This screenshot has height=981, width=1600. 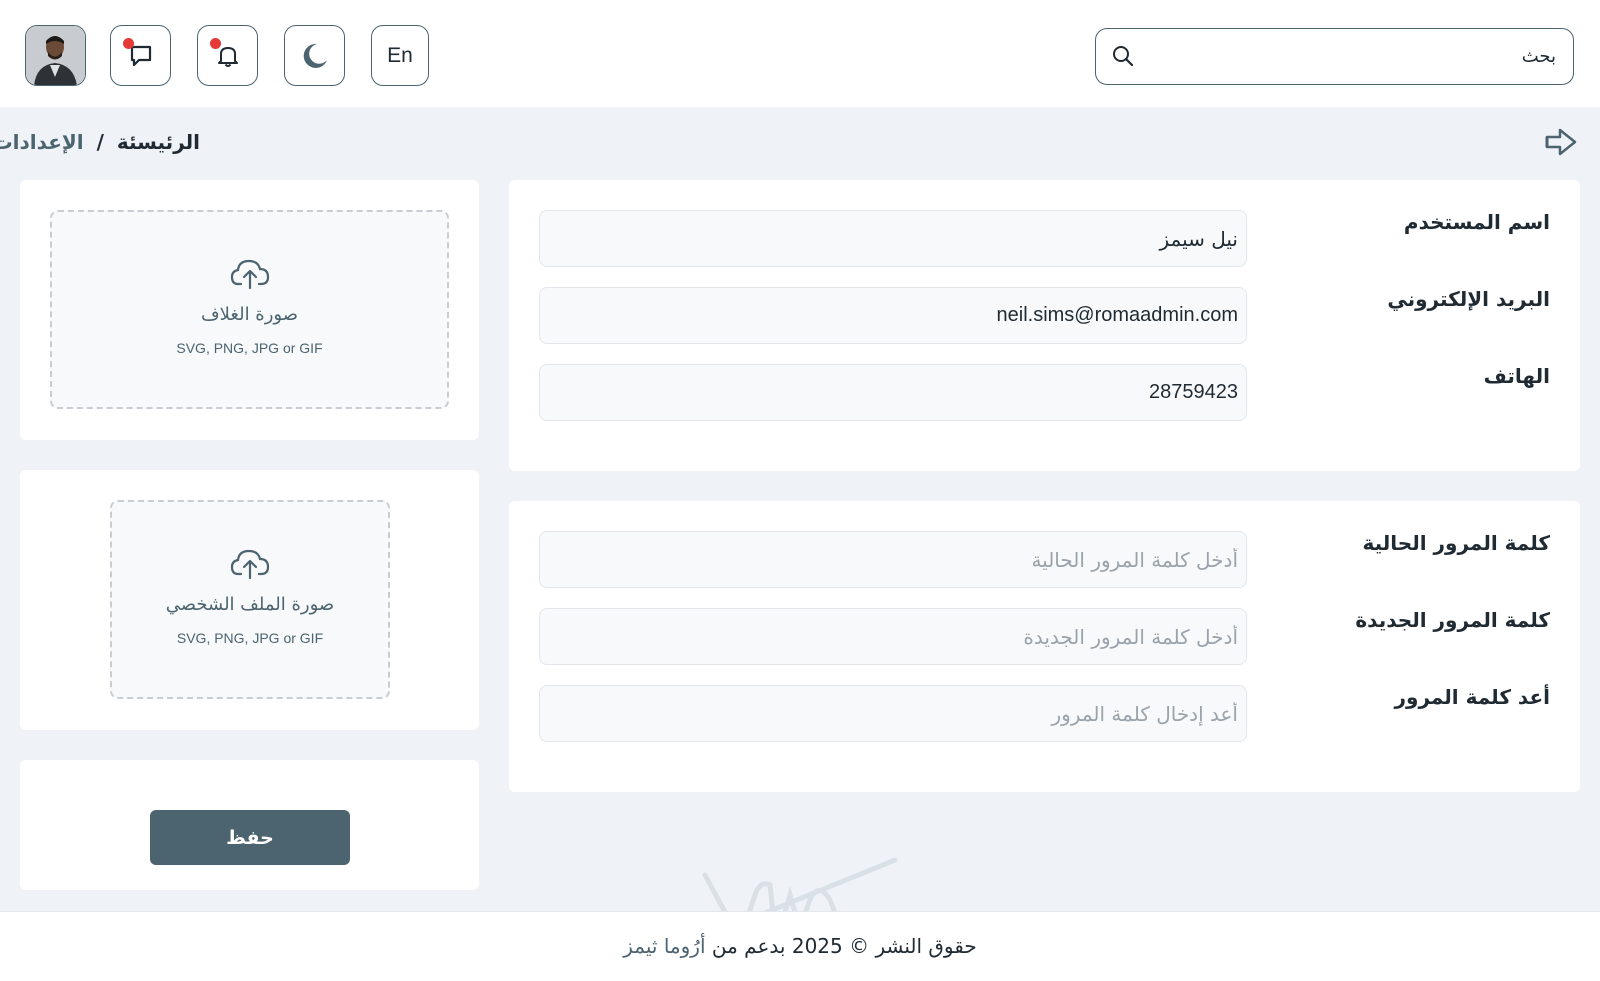 I want to click on breadcrumb: الرئيسئة / الإعدادات, so click(x=100, y=142).